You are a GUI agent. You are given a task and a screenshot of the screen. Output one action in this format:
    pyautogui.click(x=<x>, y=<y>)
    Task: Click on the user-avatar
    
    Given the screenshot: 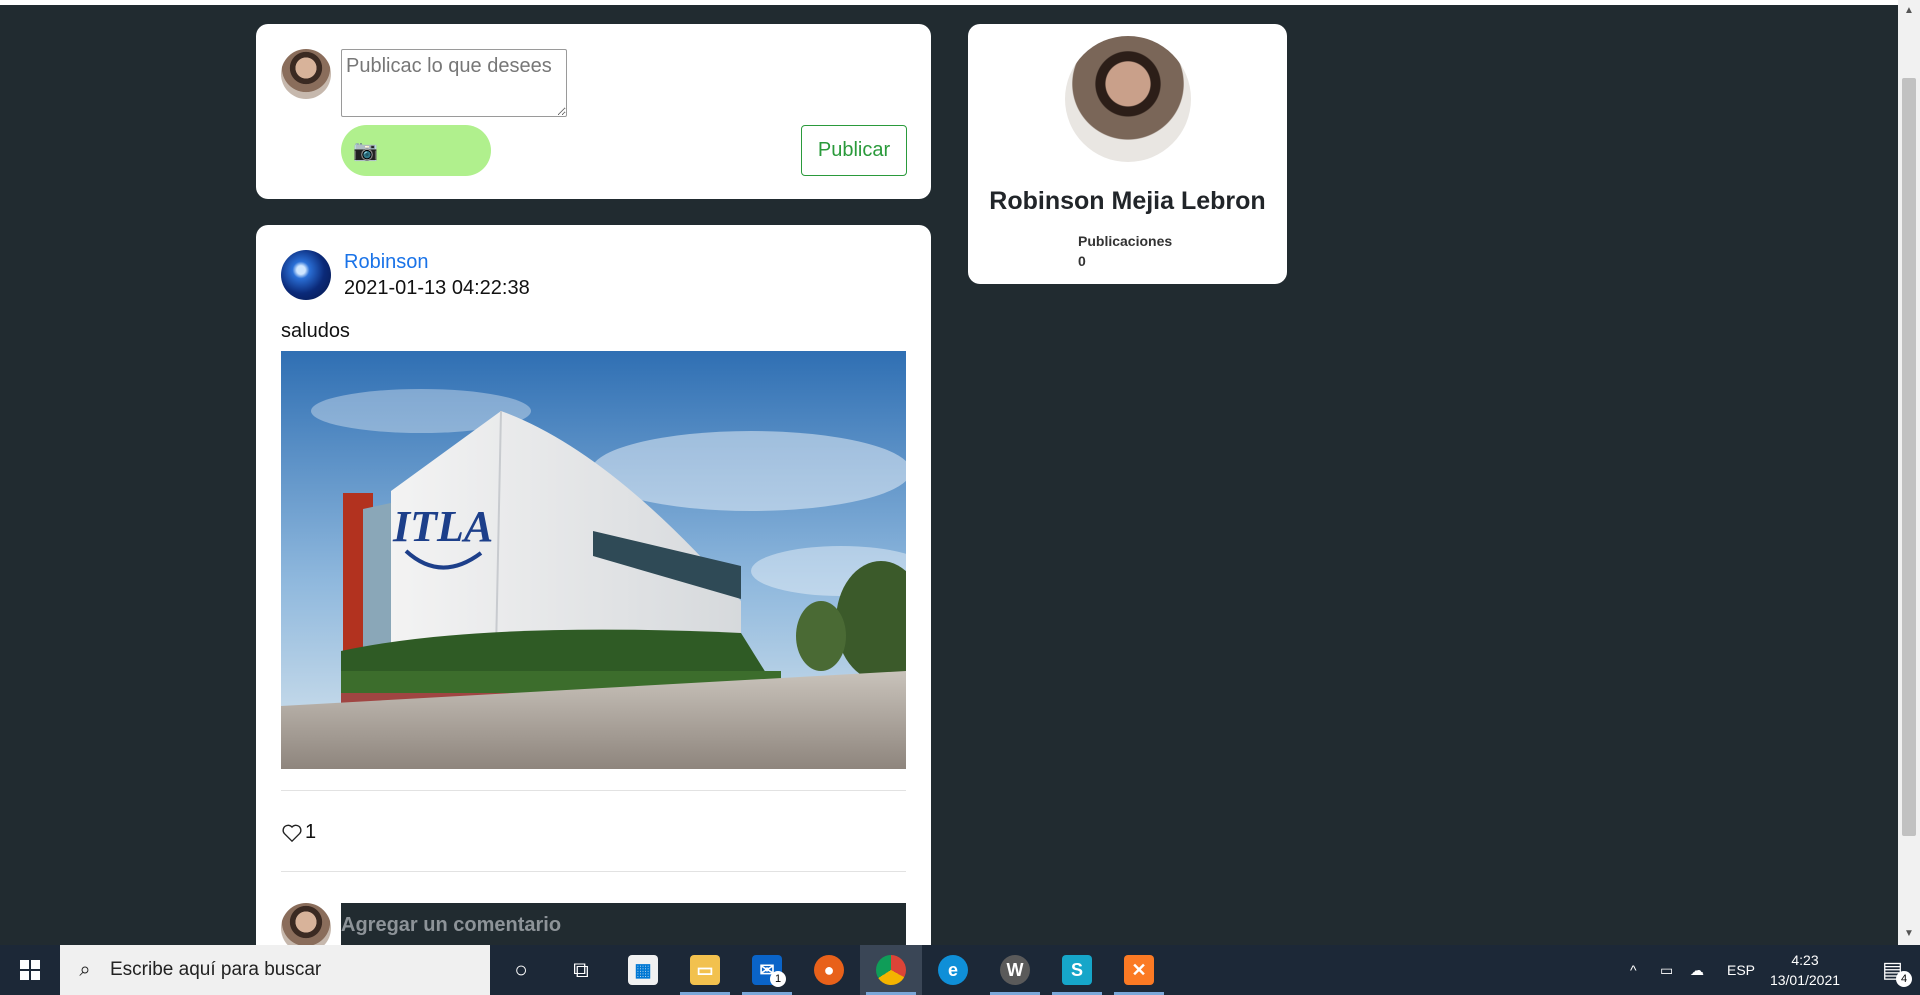 What is the action you would take?
    pyautogui.click(x=306, y=74)
    